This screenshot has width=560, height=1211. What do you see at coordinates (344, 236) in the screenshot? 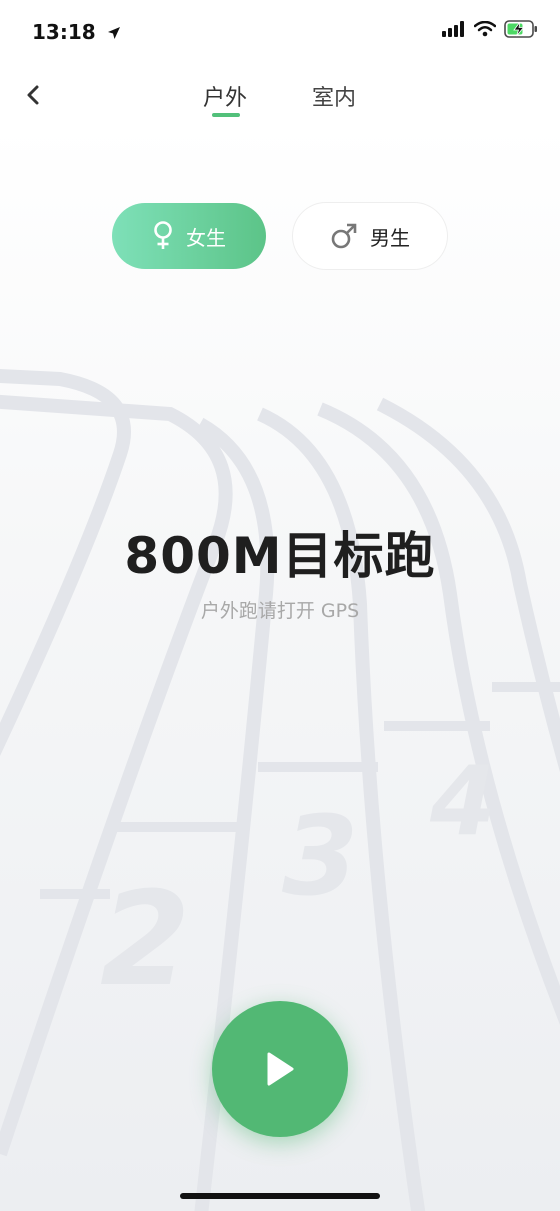
I see `male-symbol-icon` at bounding box center [344, 236].